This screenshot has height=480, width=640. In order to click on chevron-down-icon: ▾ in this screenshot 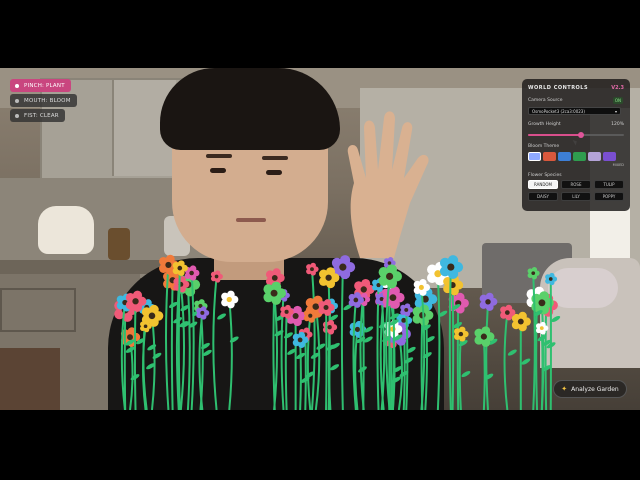, I will do `click(615, 111)`.